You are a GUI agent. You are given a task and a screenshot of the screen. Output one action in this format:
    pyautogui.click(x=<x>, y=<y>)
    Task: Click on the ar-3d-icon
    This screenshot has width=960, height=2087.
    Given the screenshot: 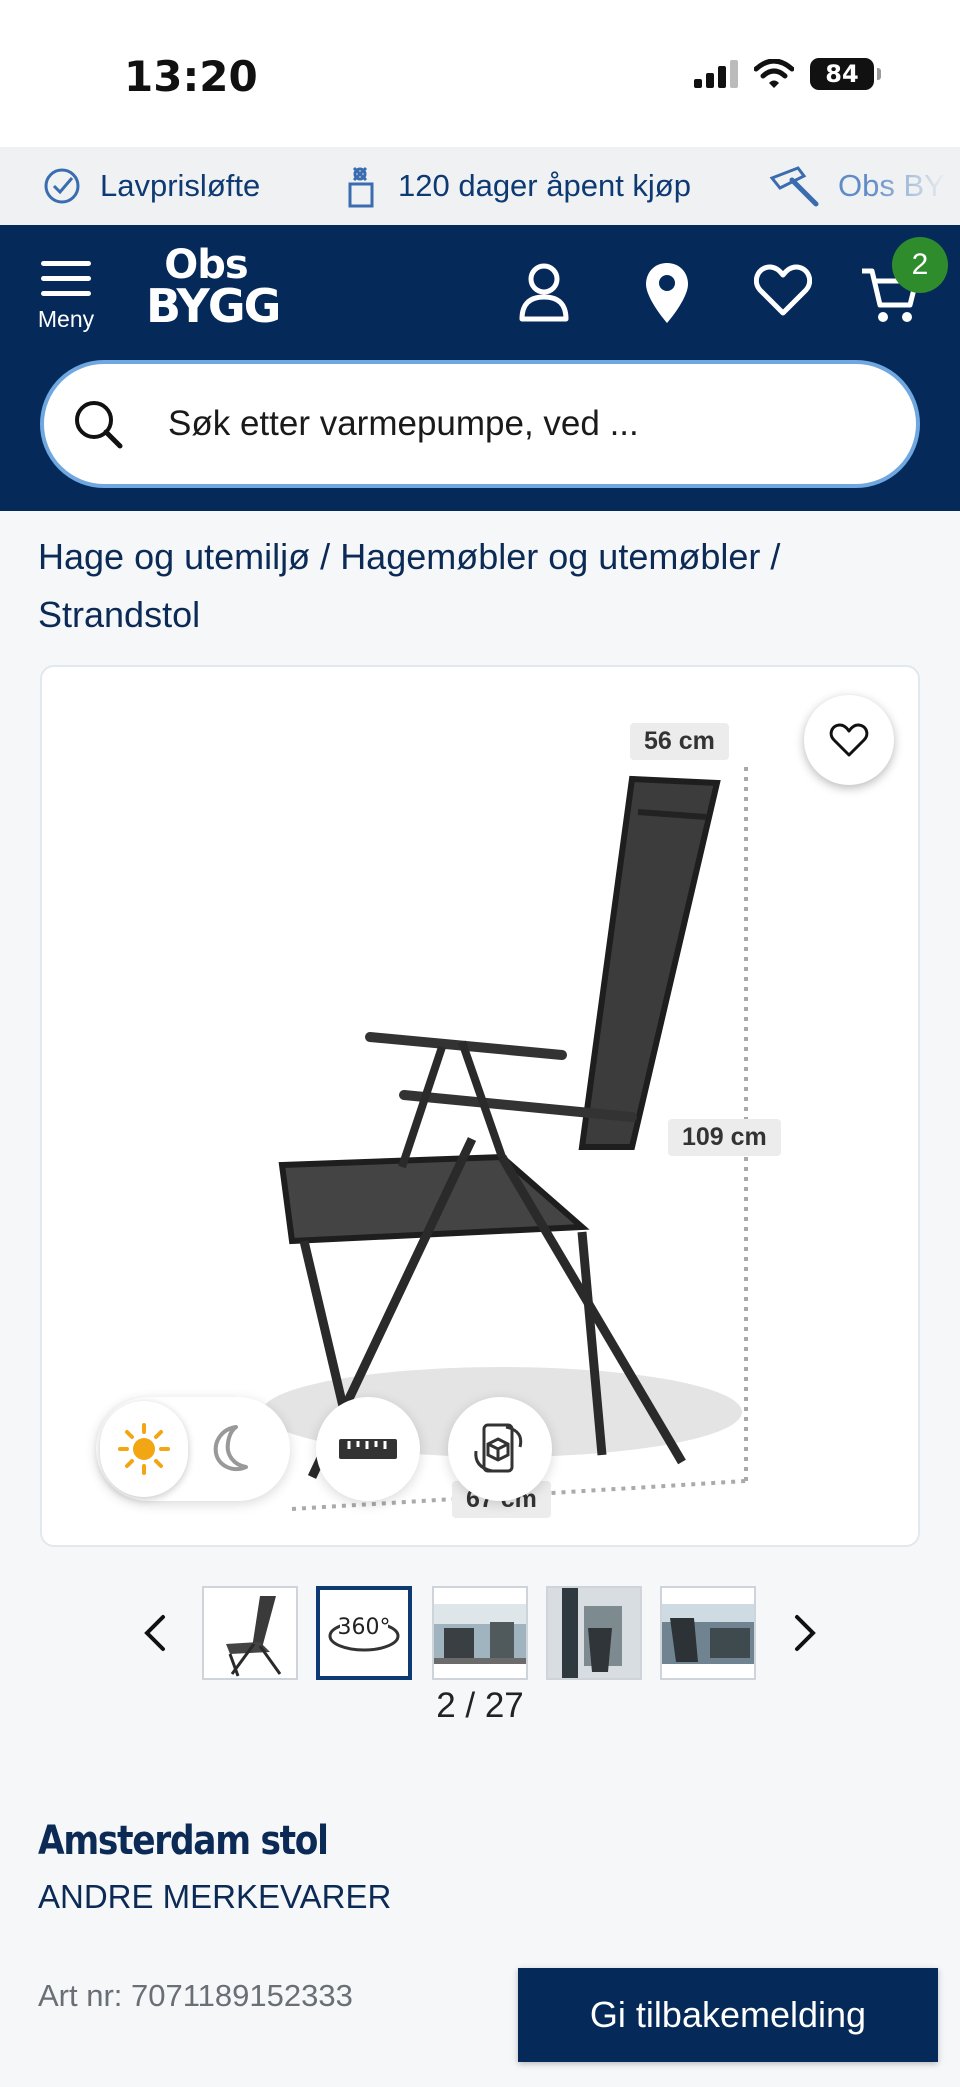 What is the action you would take?
    pyautogui.click(x=498, y=1448)
    